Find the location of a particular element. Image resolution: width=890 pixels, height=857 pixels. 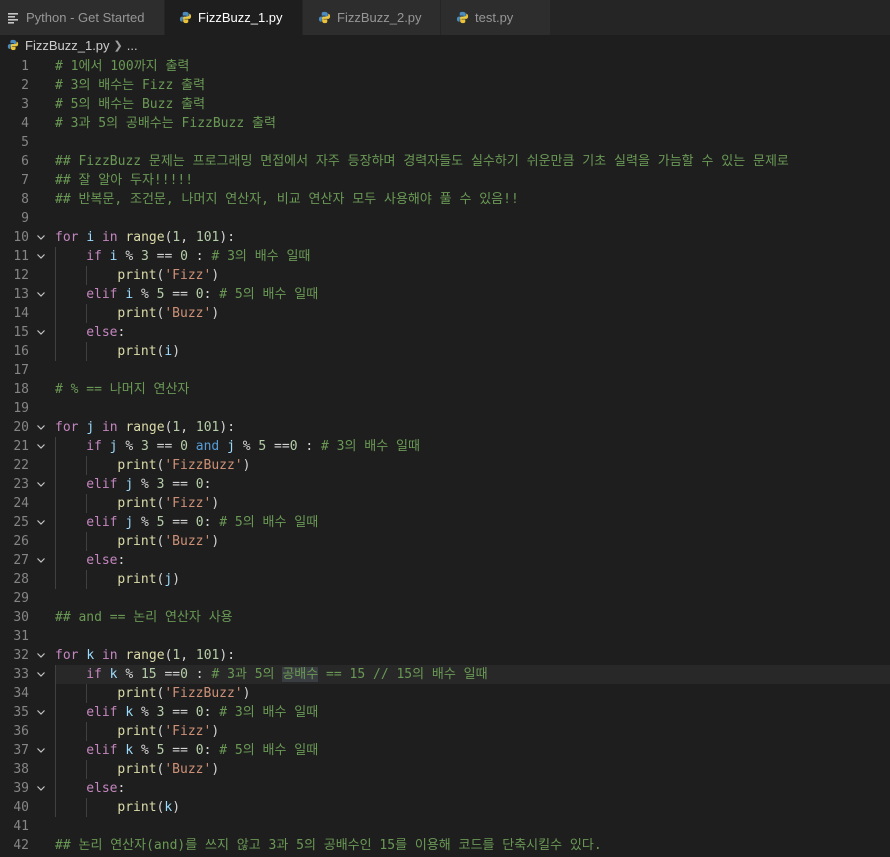

tab-python-get-started: Python - Get Started is located at coordinates (82, 17).